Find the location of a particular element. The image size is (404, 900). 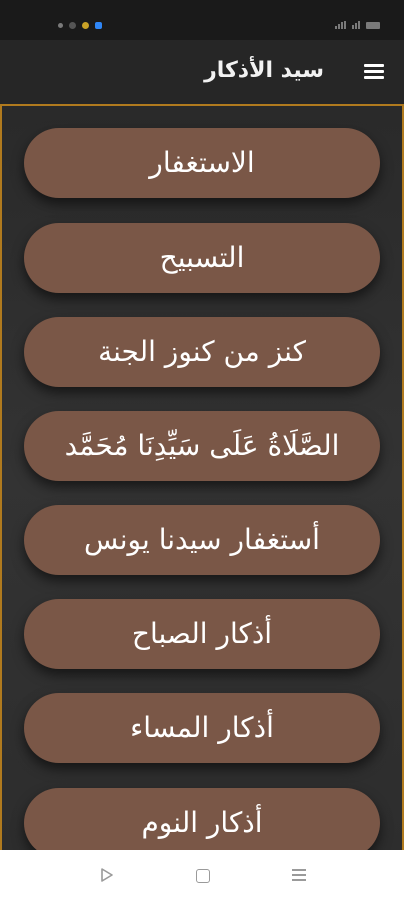

zikr-button-label: أذكار النوم is located at coordinates (202, 822).